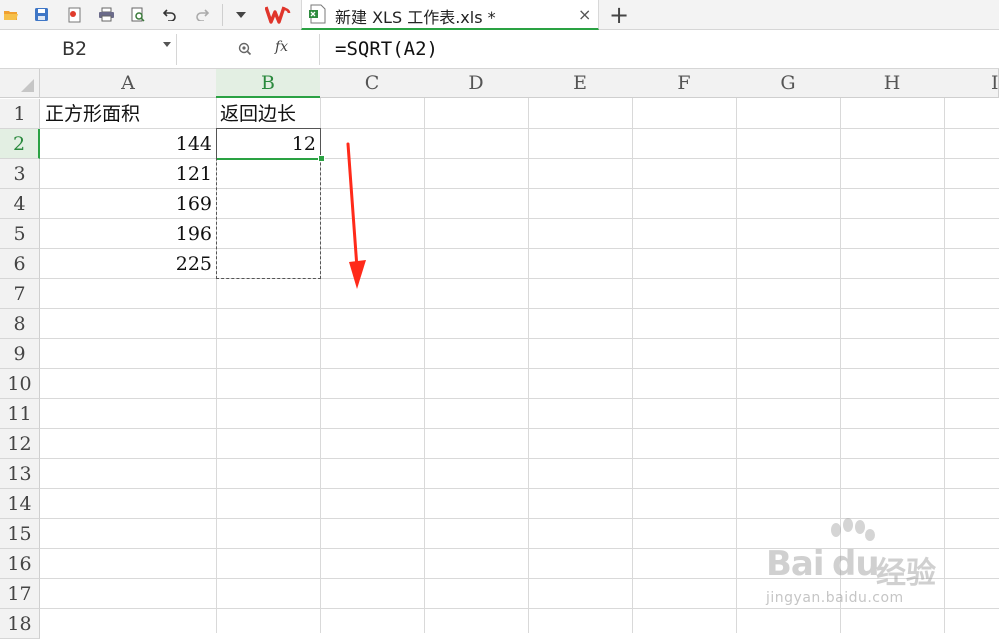  Describe the element at coordinates (20, 83) in the screenshot. I see `select-all-corner` at that location.